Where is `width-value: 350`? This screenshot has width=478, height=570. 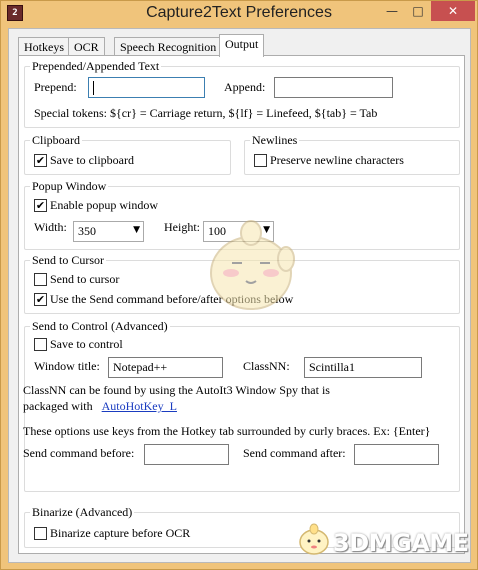 width-value: 350 is located at coordinates (87, 231).